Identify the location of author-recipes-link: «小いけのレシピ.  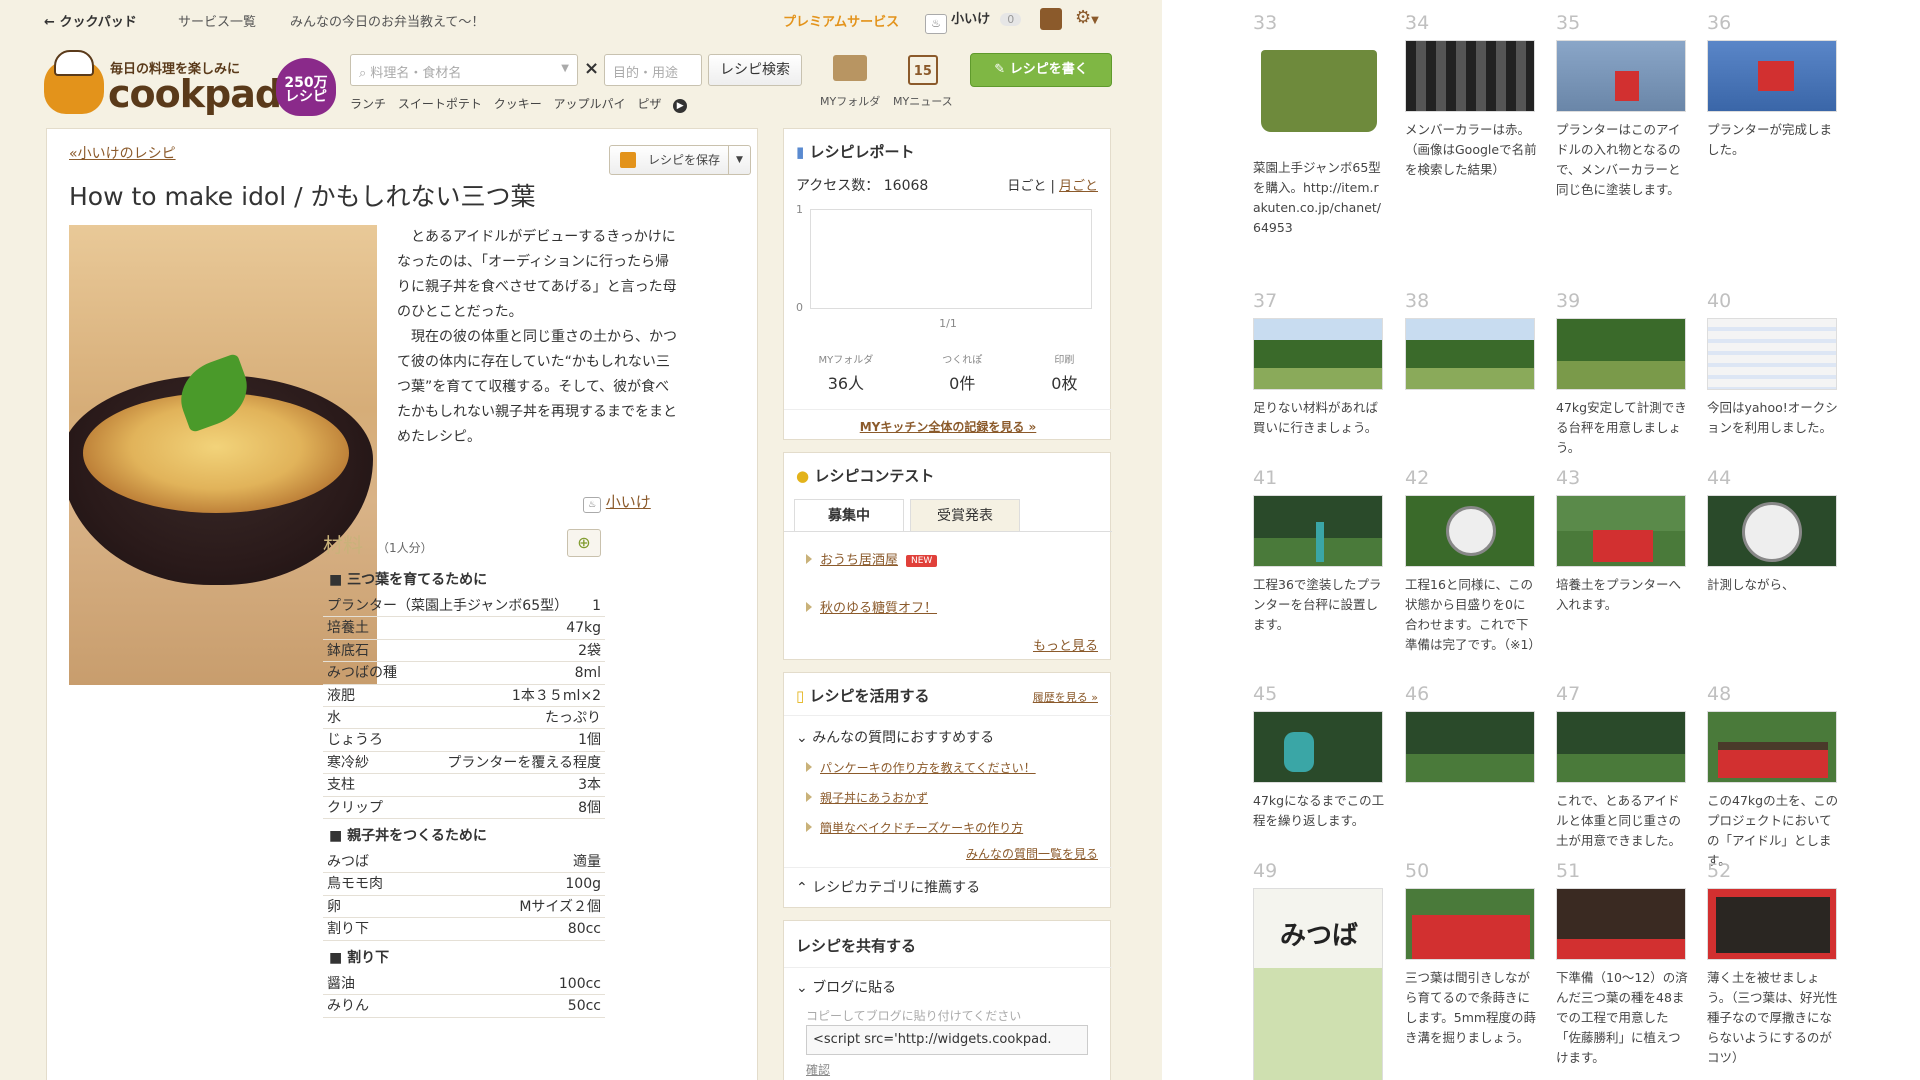
(122, 153).